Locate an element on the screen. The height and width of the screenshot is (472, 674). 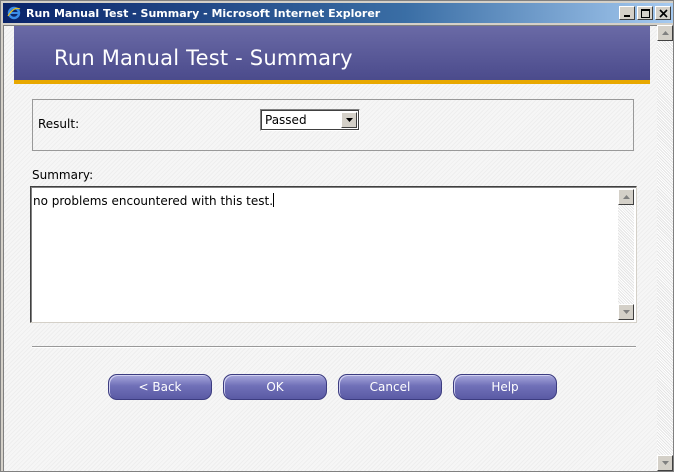
page-title: Run Manual Test - Summary is located at coordinates (203, 58).